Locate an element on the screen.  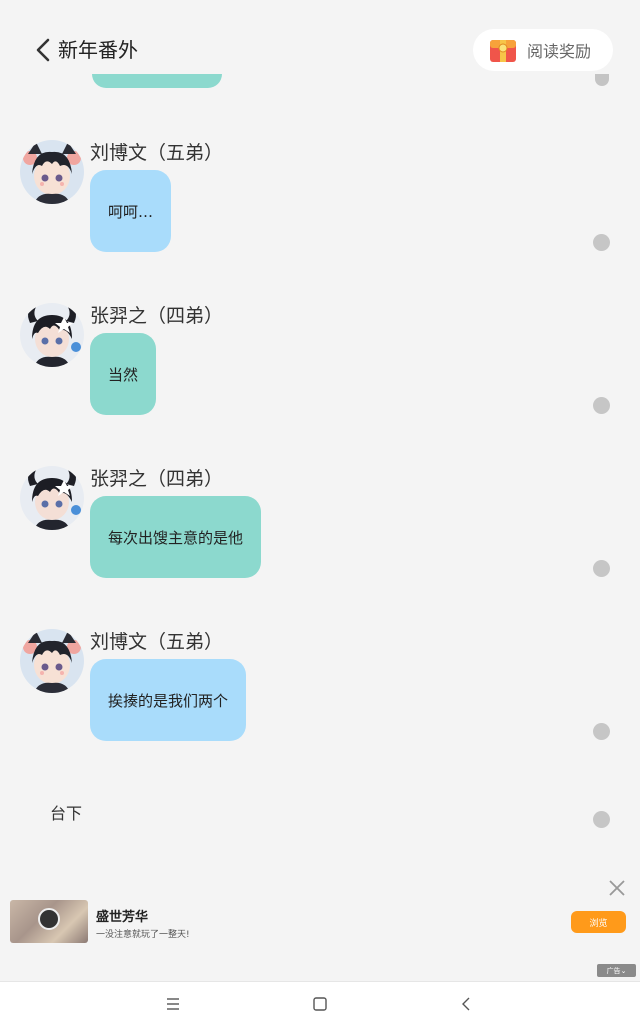
menu-icon is located at coordinates (173, 1004).